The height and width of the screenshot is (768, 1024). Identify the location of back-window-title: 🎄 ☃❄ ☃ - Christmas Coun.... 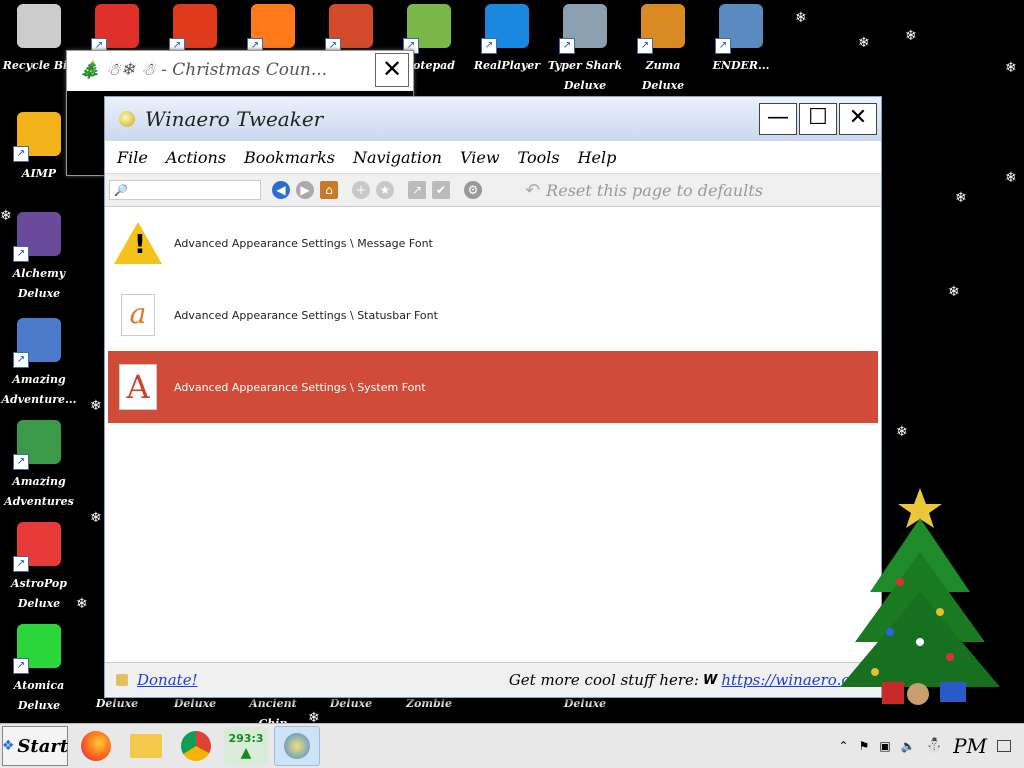
(203, 70).